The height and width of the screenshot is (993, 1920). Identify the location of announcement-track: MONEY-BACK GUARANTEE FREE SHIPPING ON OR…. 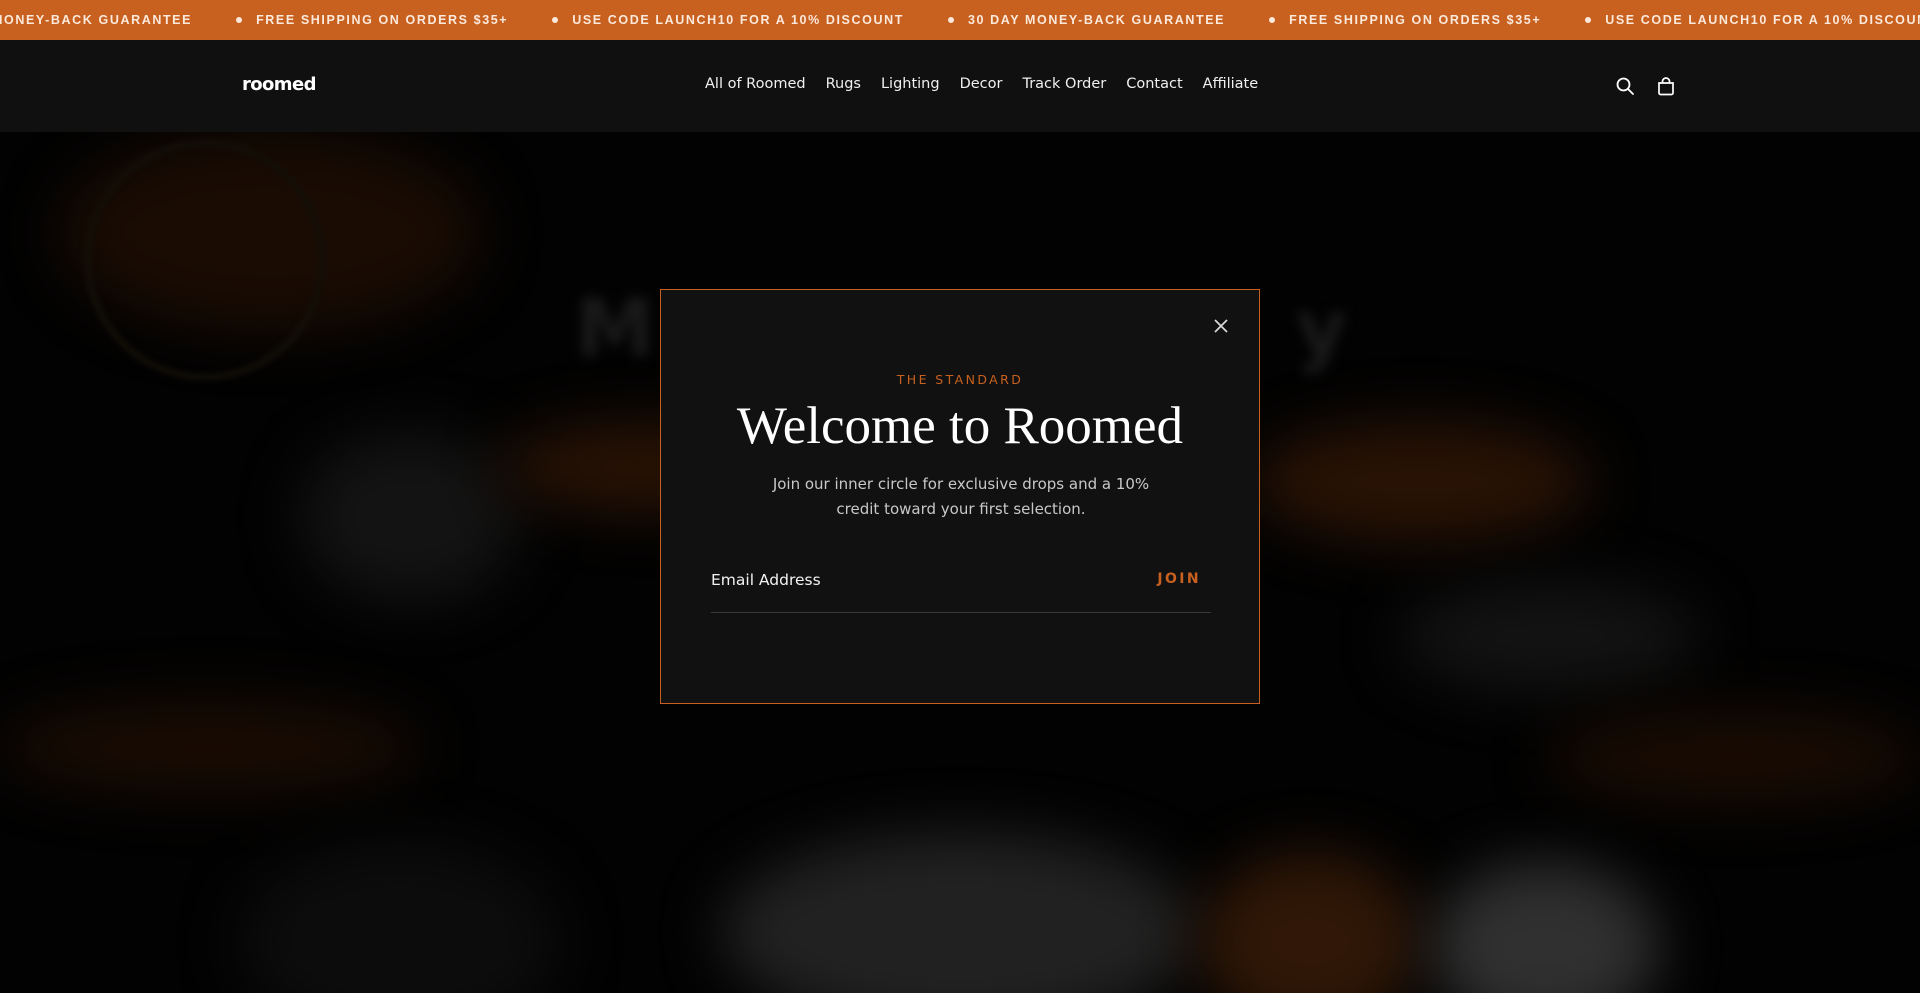
(960, 20).